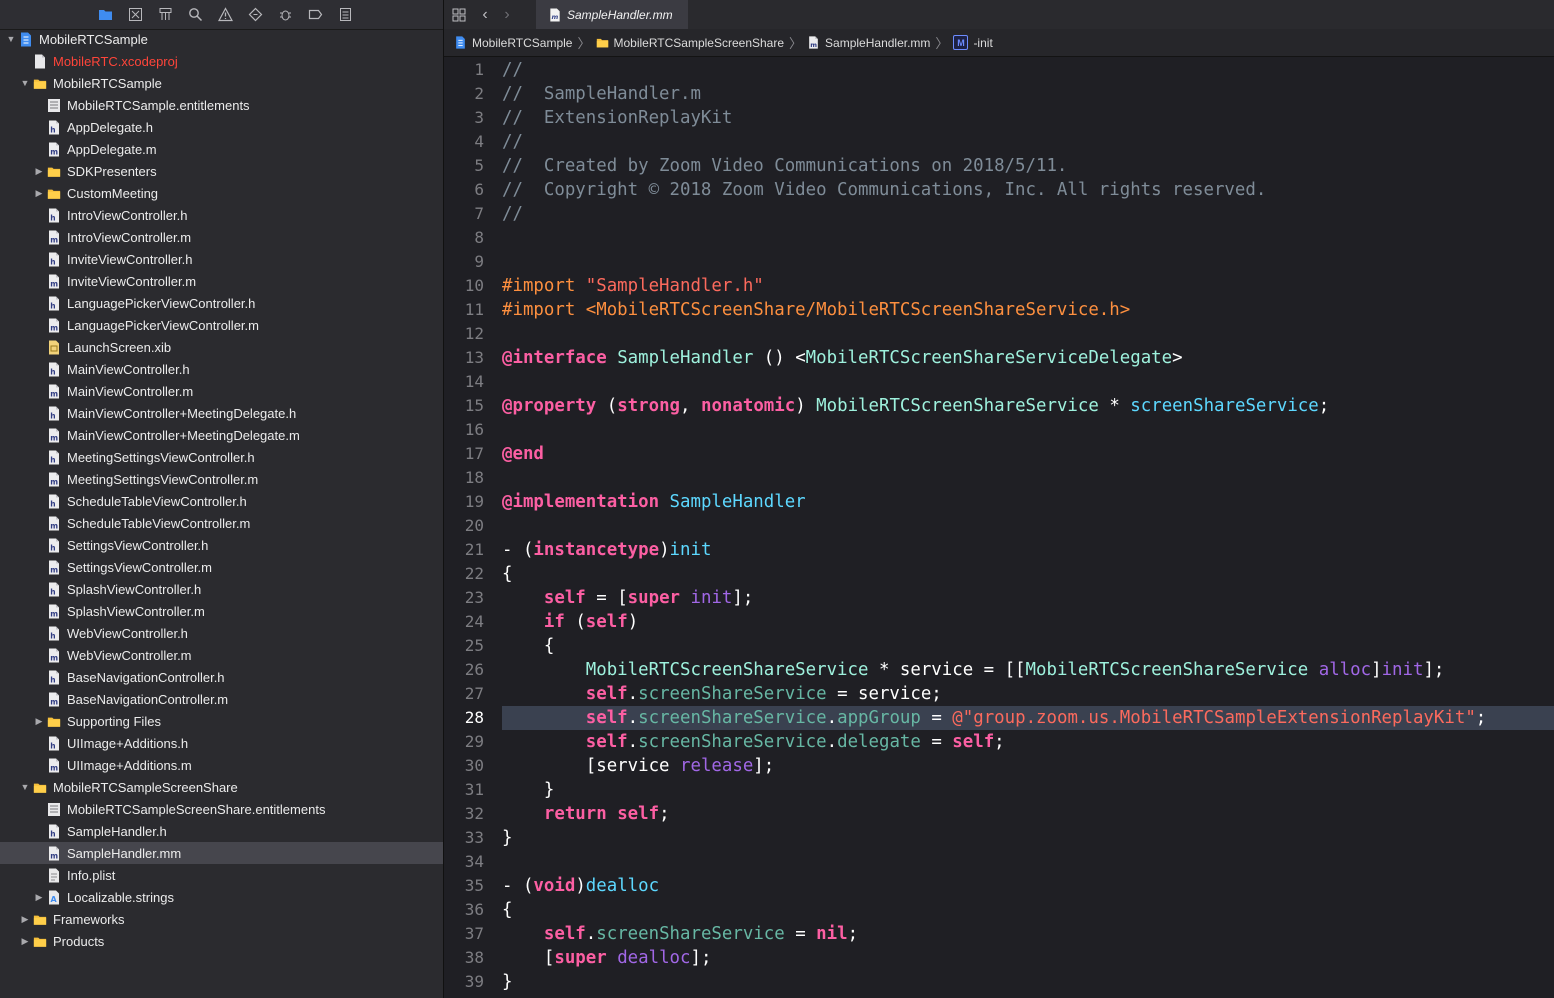 This screenshot has width=1554, height=998. What do you see at coordinates (221, 435) in the screenshot?
I see `tree-file-item: m MainViewController+MeetingDelegate.m` at bounding box center [221, 435].